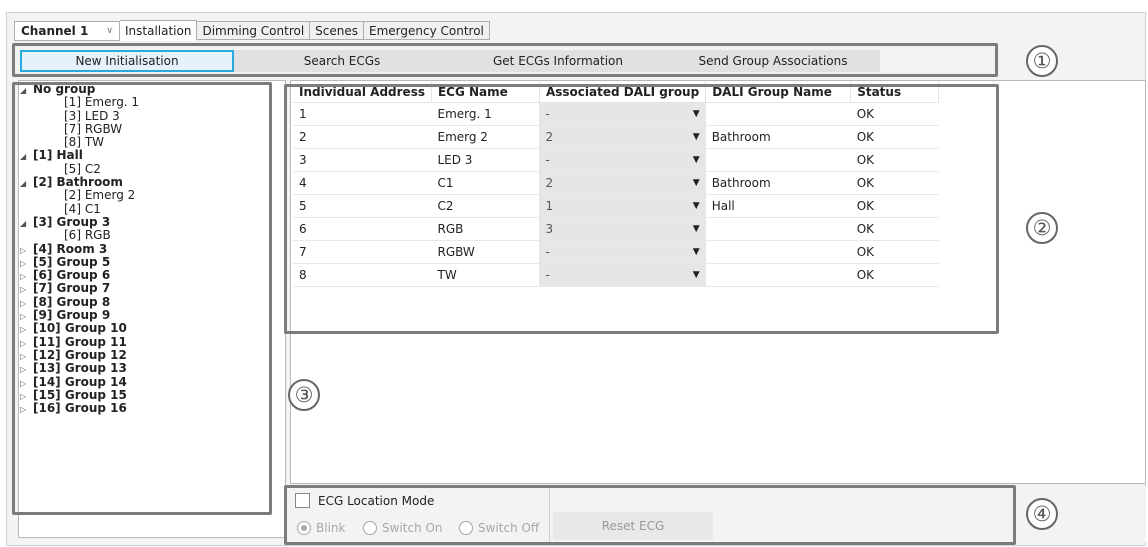  I want to click on tab-emergency-control: Emergency Control, so click(427, 30).